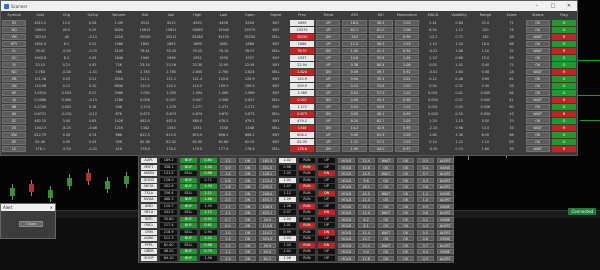 This screenshot has width=600, height=270. What do you see at coordinates (92, 142) in the screenshot?
I see `table-cell: 0.43` at bounding box center [92, 142].